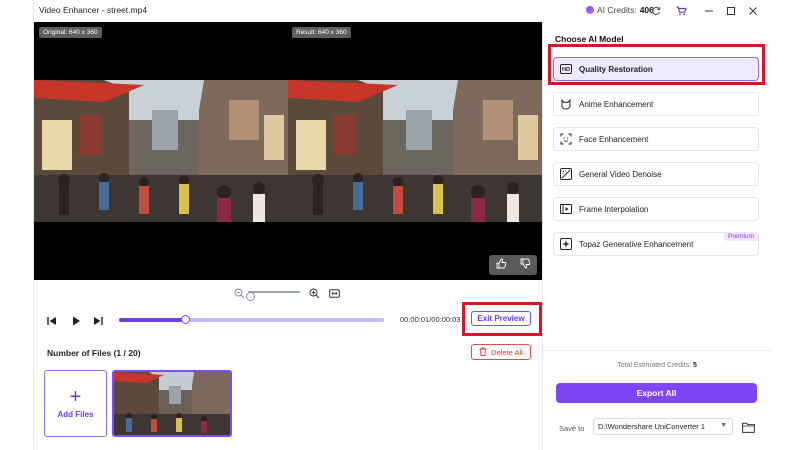 Image resolution: width=800 pixels, height=450 pixels. Describe the element at coordinates (566, 139) in the screenshot. I see `face-scan-icon` at that location.